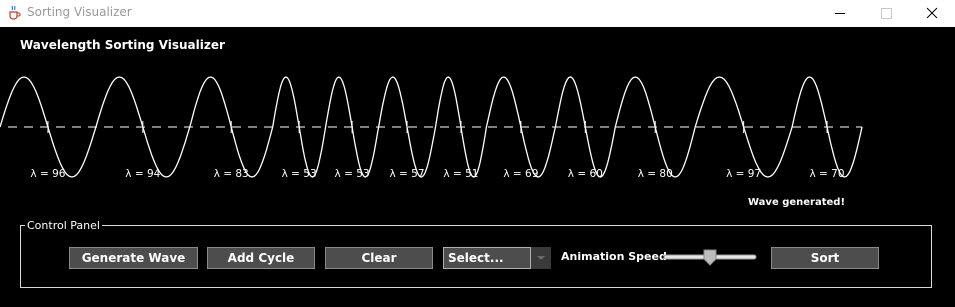 The height and width of the screenshot is (307, 955). I want to click on animation-speed-slider, so click(710, 258).